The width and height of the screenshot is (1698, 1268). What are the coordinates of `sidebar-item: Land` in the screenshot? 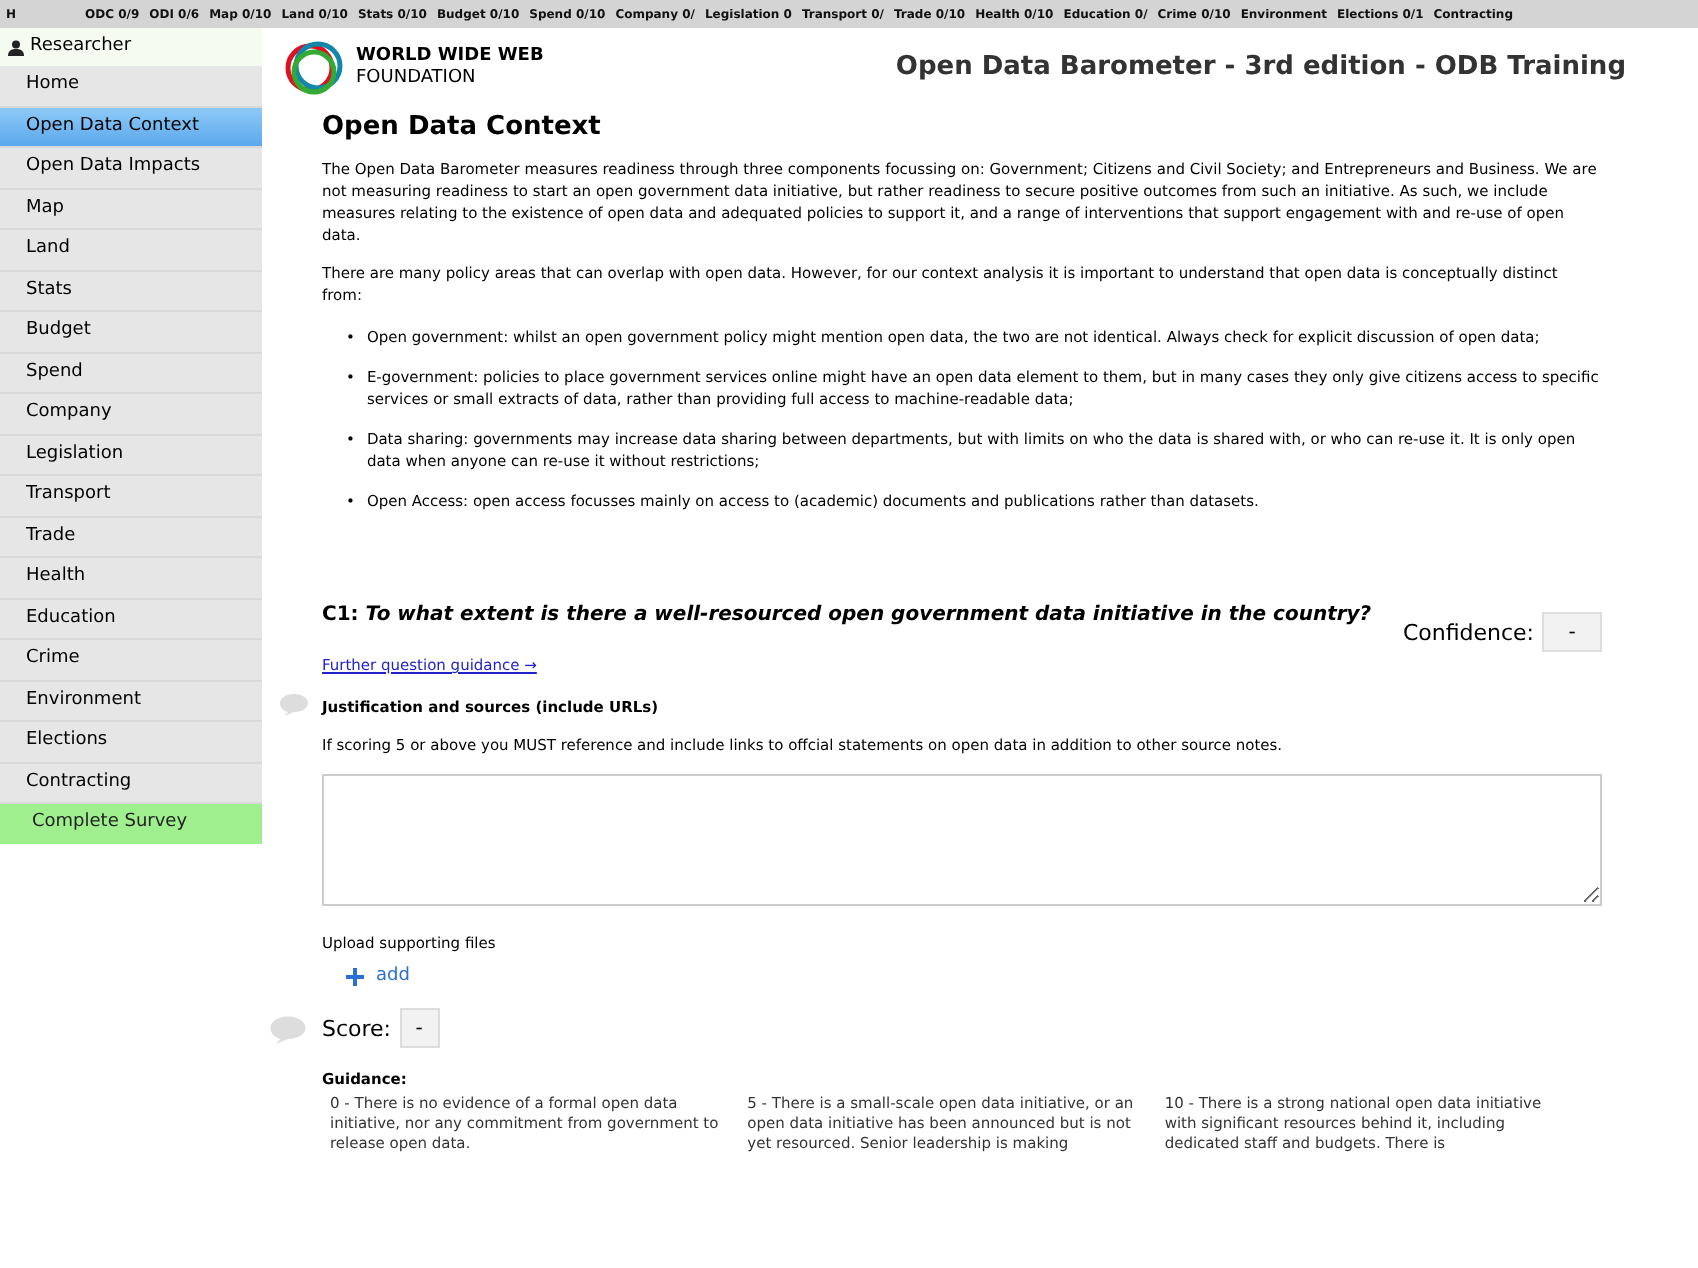 It's located at (131, 250).